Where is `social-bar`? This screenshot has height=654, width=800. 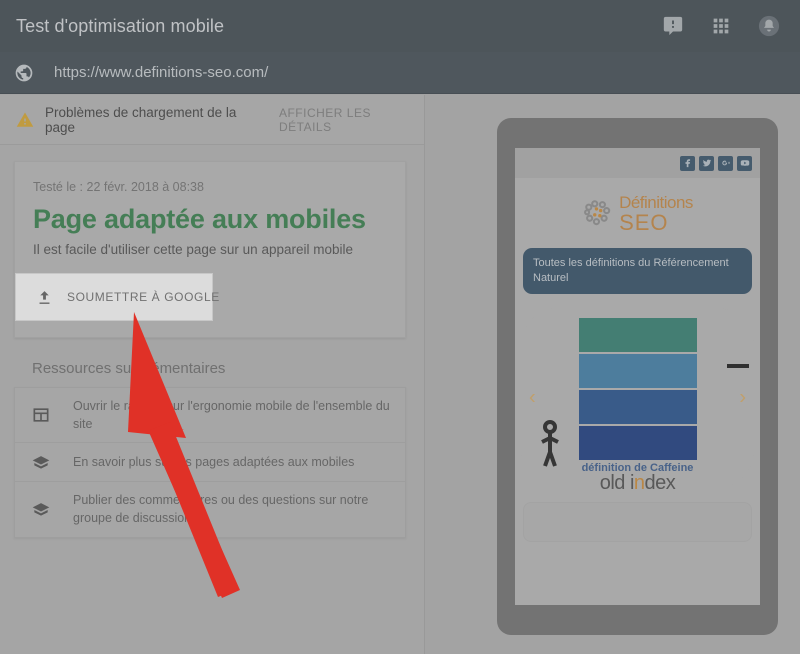
social-bar is located at coordinates (637, 163).